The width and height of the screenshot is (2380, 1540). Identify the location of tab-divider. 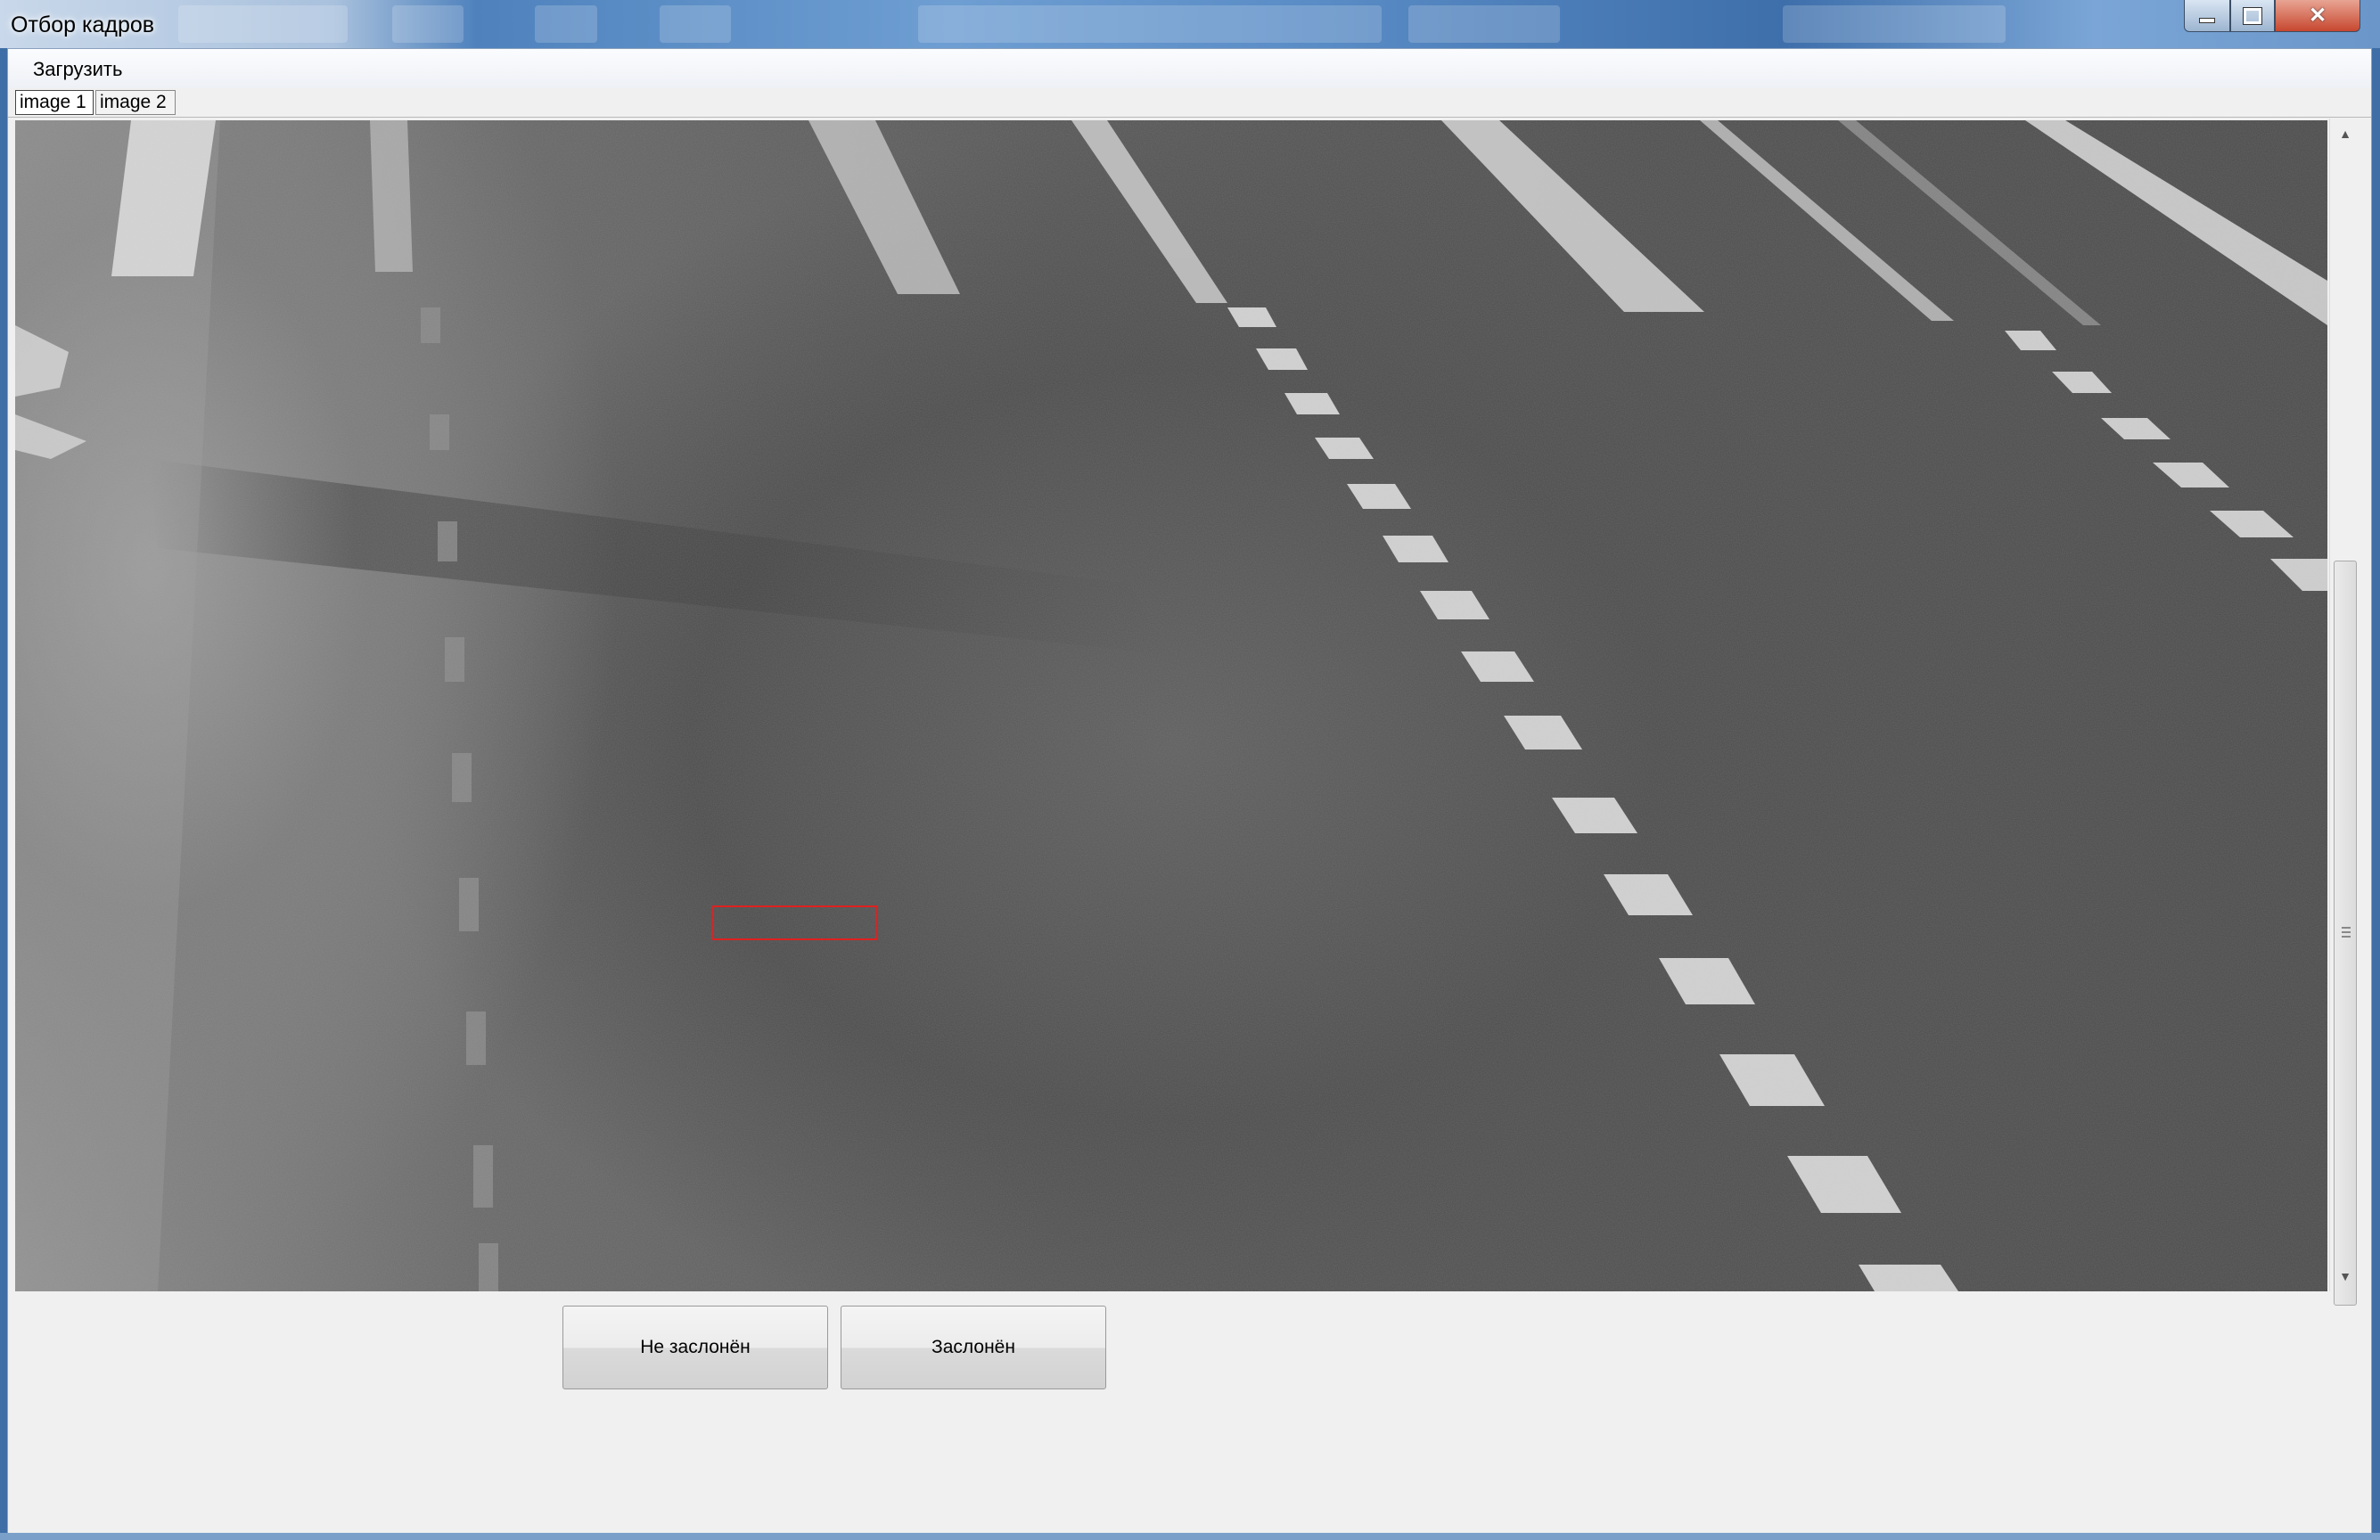
(1189, 117).